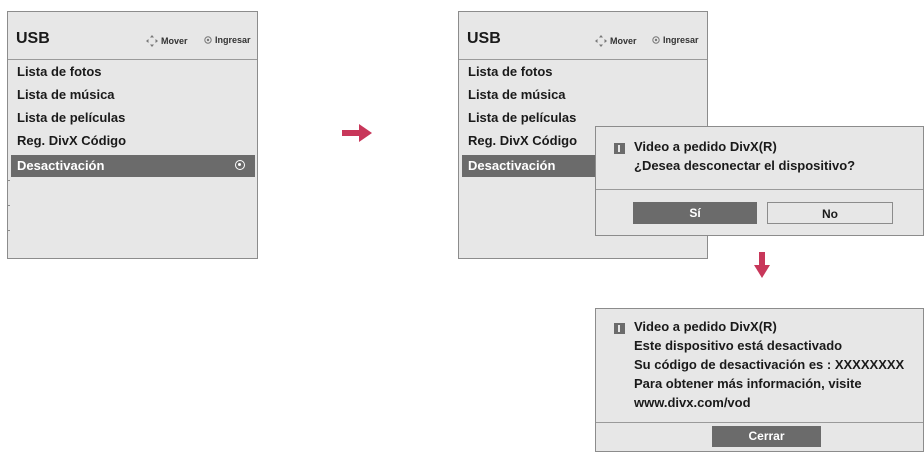 Image resolution: width=924 pixels, height=452 pixels. Describe the element at coordinates (133, 118) in the screenshot. I see `menu-item-movies: Lista de películas` at that location.